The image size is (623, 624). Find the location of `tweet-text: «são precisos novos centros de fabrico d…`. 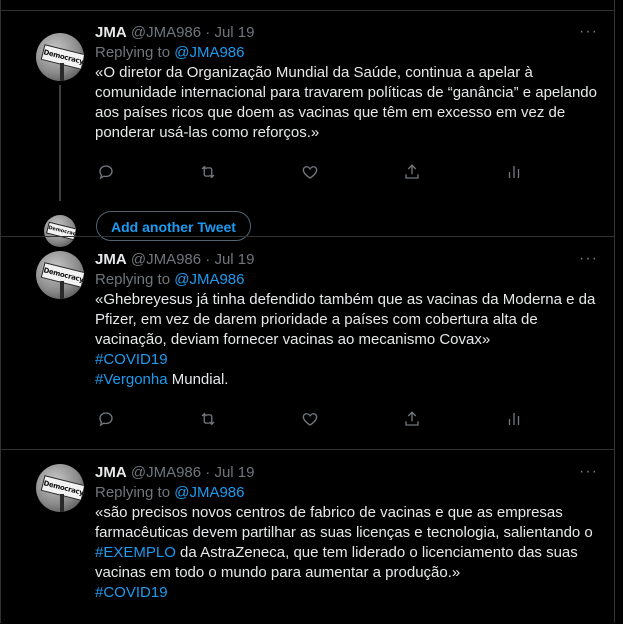

tweet-text: «são precisos novos centros de fabrico d… is located at coordinates (346, 553).